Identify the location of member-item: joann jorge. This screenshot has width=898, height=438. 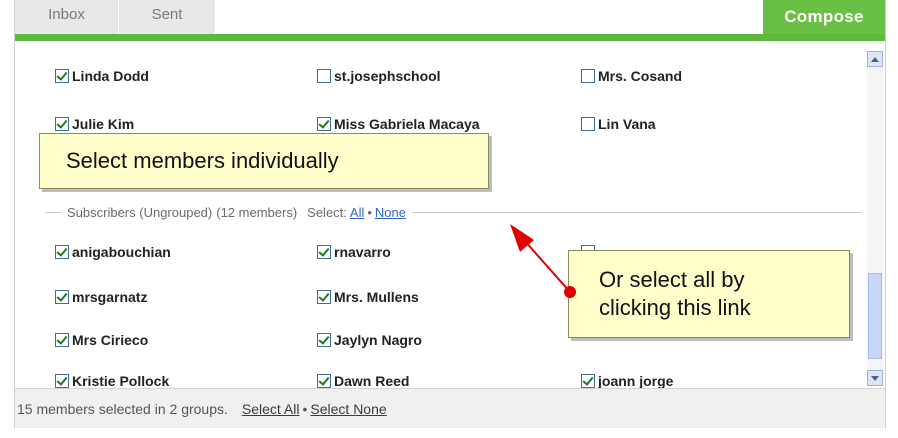
(627, 379).